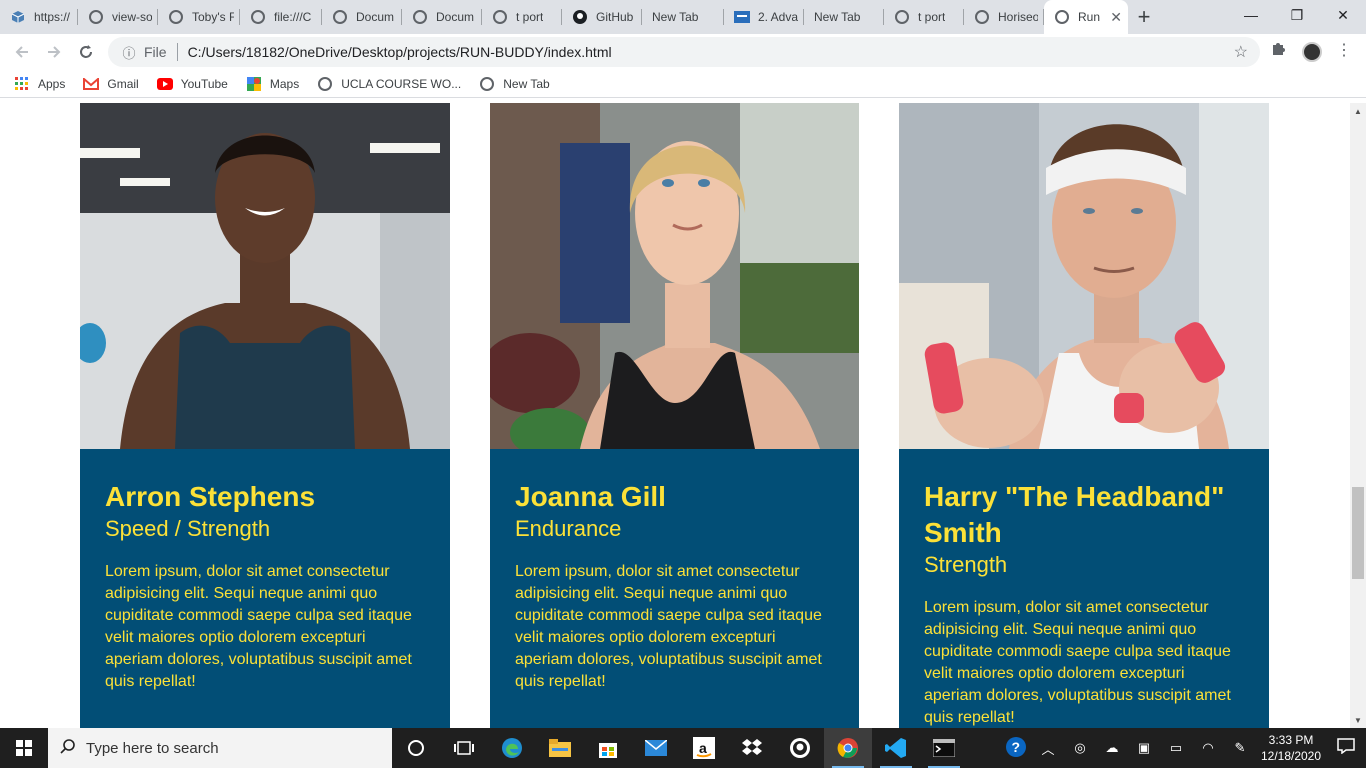 This screenshot has width=1366, height=768. Describe the element at coordinates (199, 17) in the screenshot. I see `browser-tab: Toby's F` at that location.